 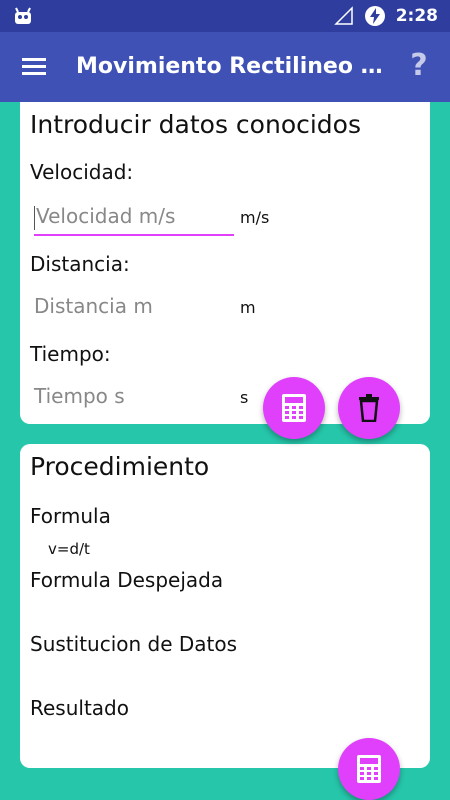 What do you see at coordinates (236, 66) in the screenshot?
I see `app-title: Movimiento Rectilineo Uniforme` at bounding box center [236, 66].